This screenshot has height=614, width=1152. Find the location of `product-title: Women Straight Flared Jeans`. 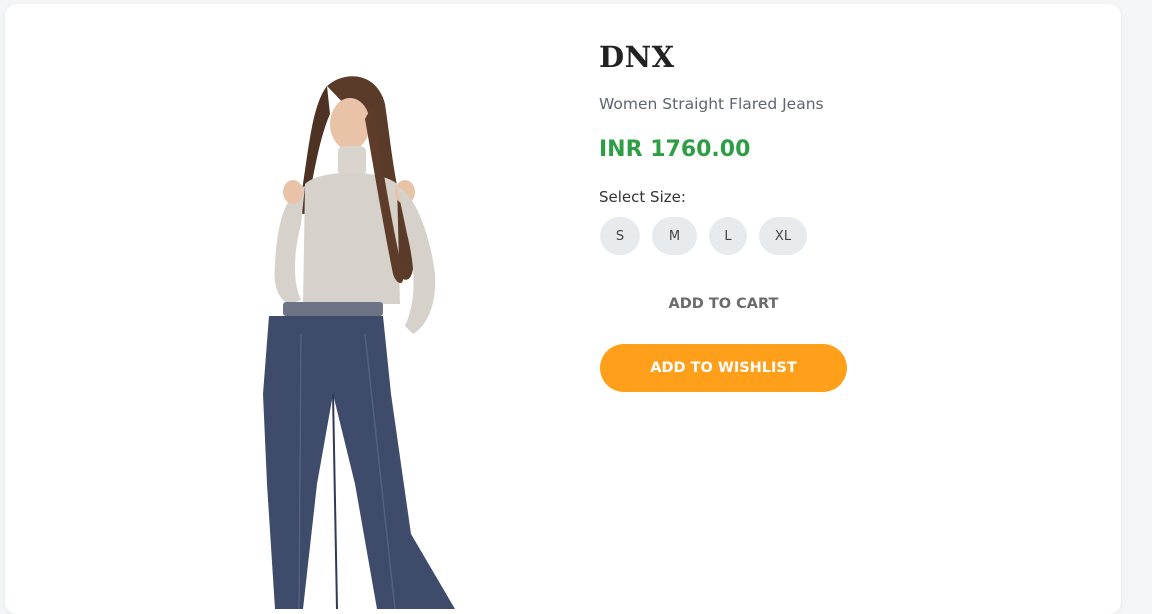

product-title: Women Straight Flared Jeans is located at coordinates (711, 104).